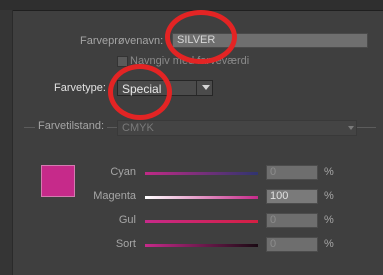 The image size is (383, 275). I want to click on yellow-percent-label: %, so click(329, 220).